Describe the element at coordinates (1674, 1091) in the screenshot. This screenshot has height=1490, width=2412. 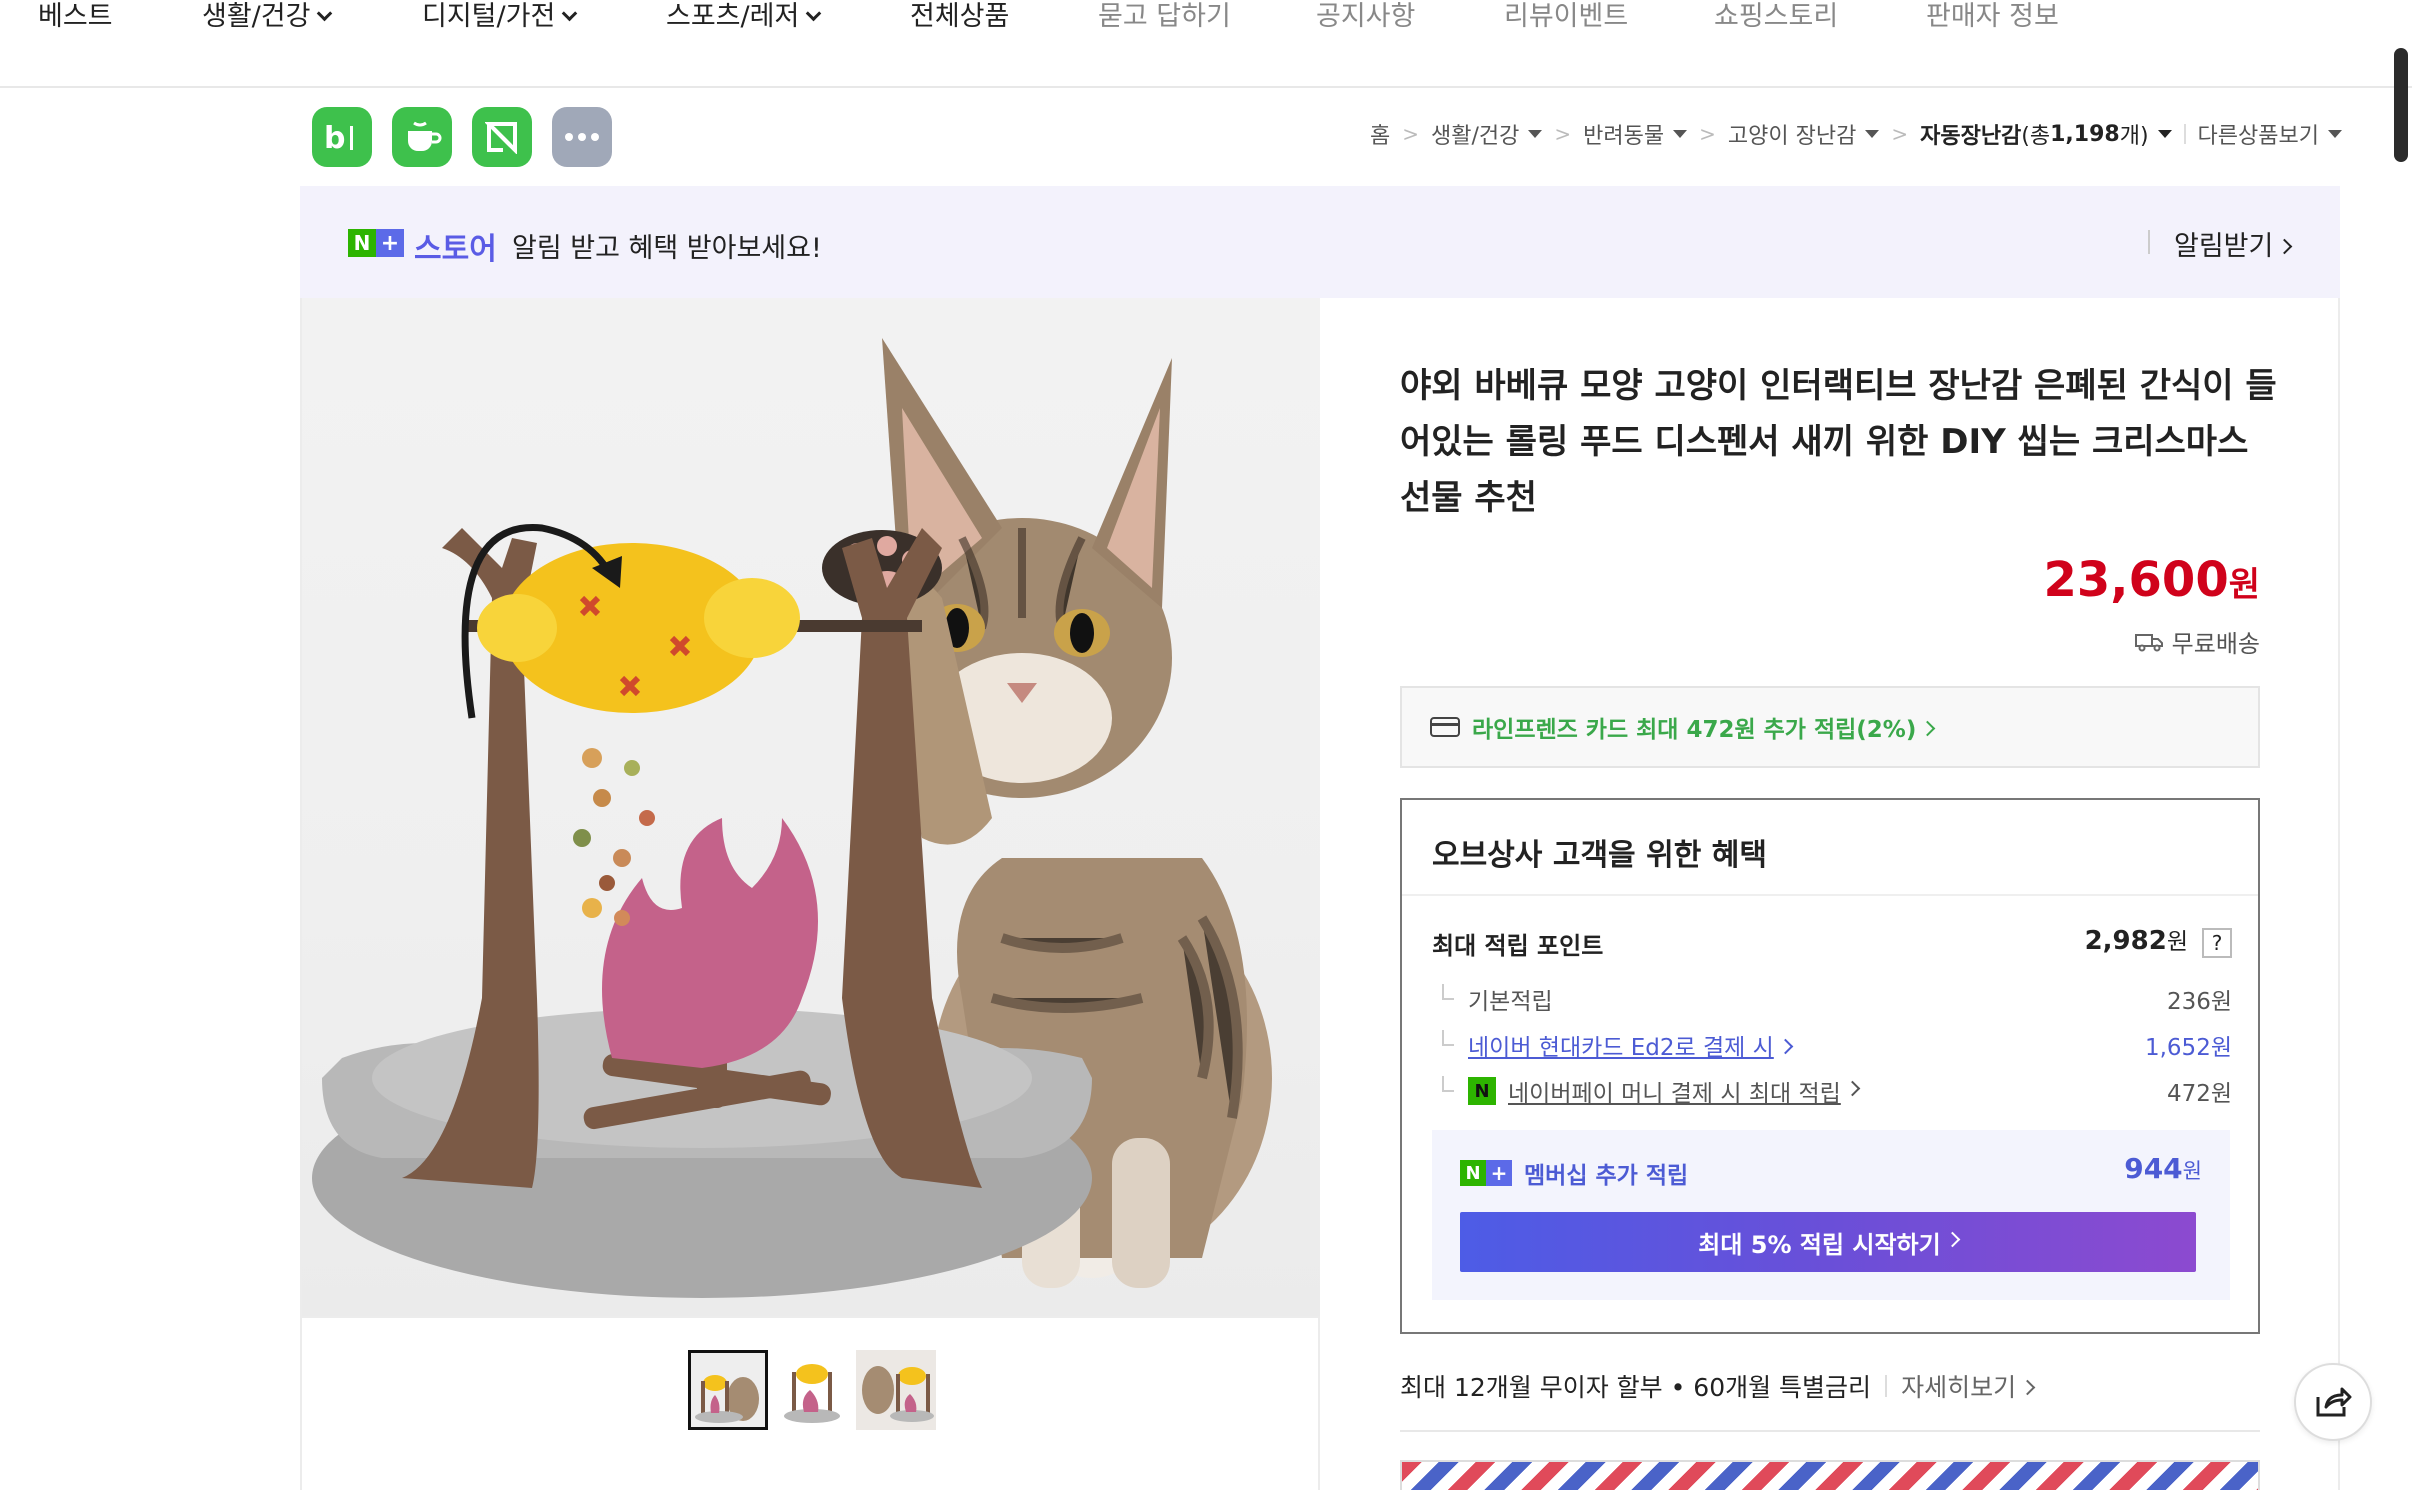
I see `npay-money-link: 네이버페이 머니 결제 시 최대 적립` at that location.